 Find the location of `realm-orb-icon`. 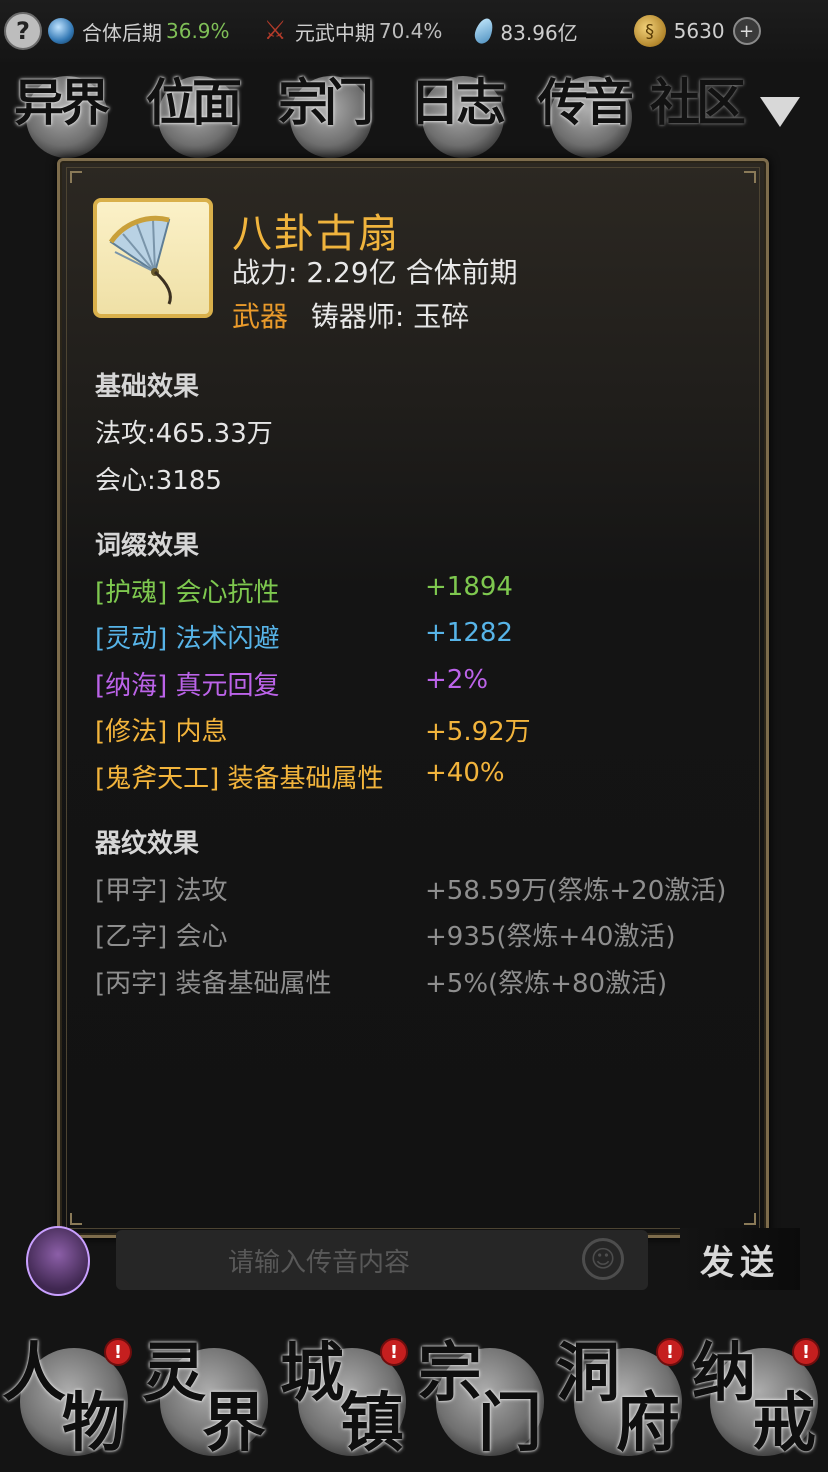

realm-orb-icon is located at coordinates (61, 31).